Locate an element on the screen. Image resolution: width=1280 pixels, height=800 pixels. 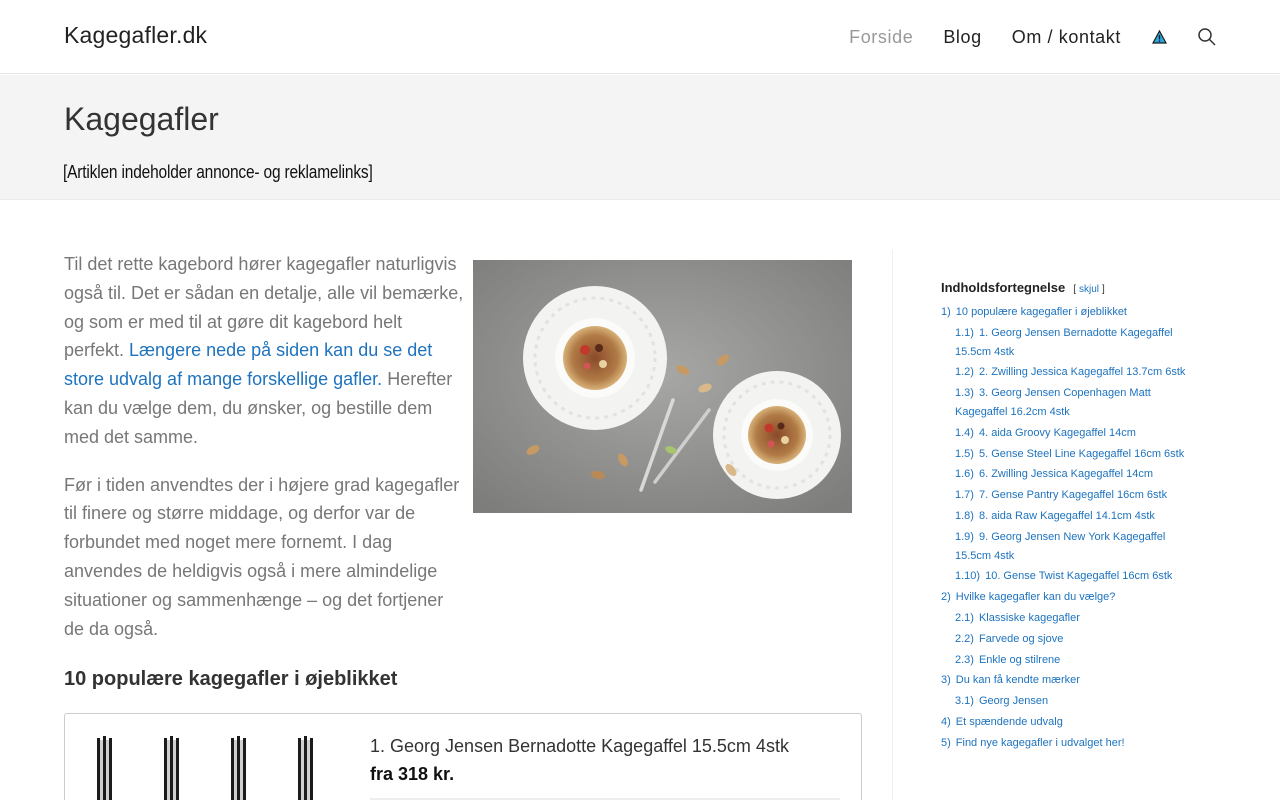
toc-item-label: Find nye kagegafler i udvalget her! is located at coordinates (1040, 743).